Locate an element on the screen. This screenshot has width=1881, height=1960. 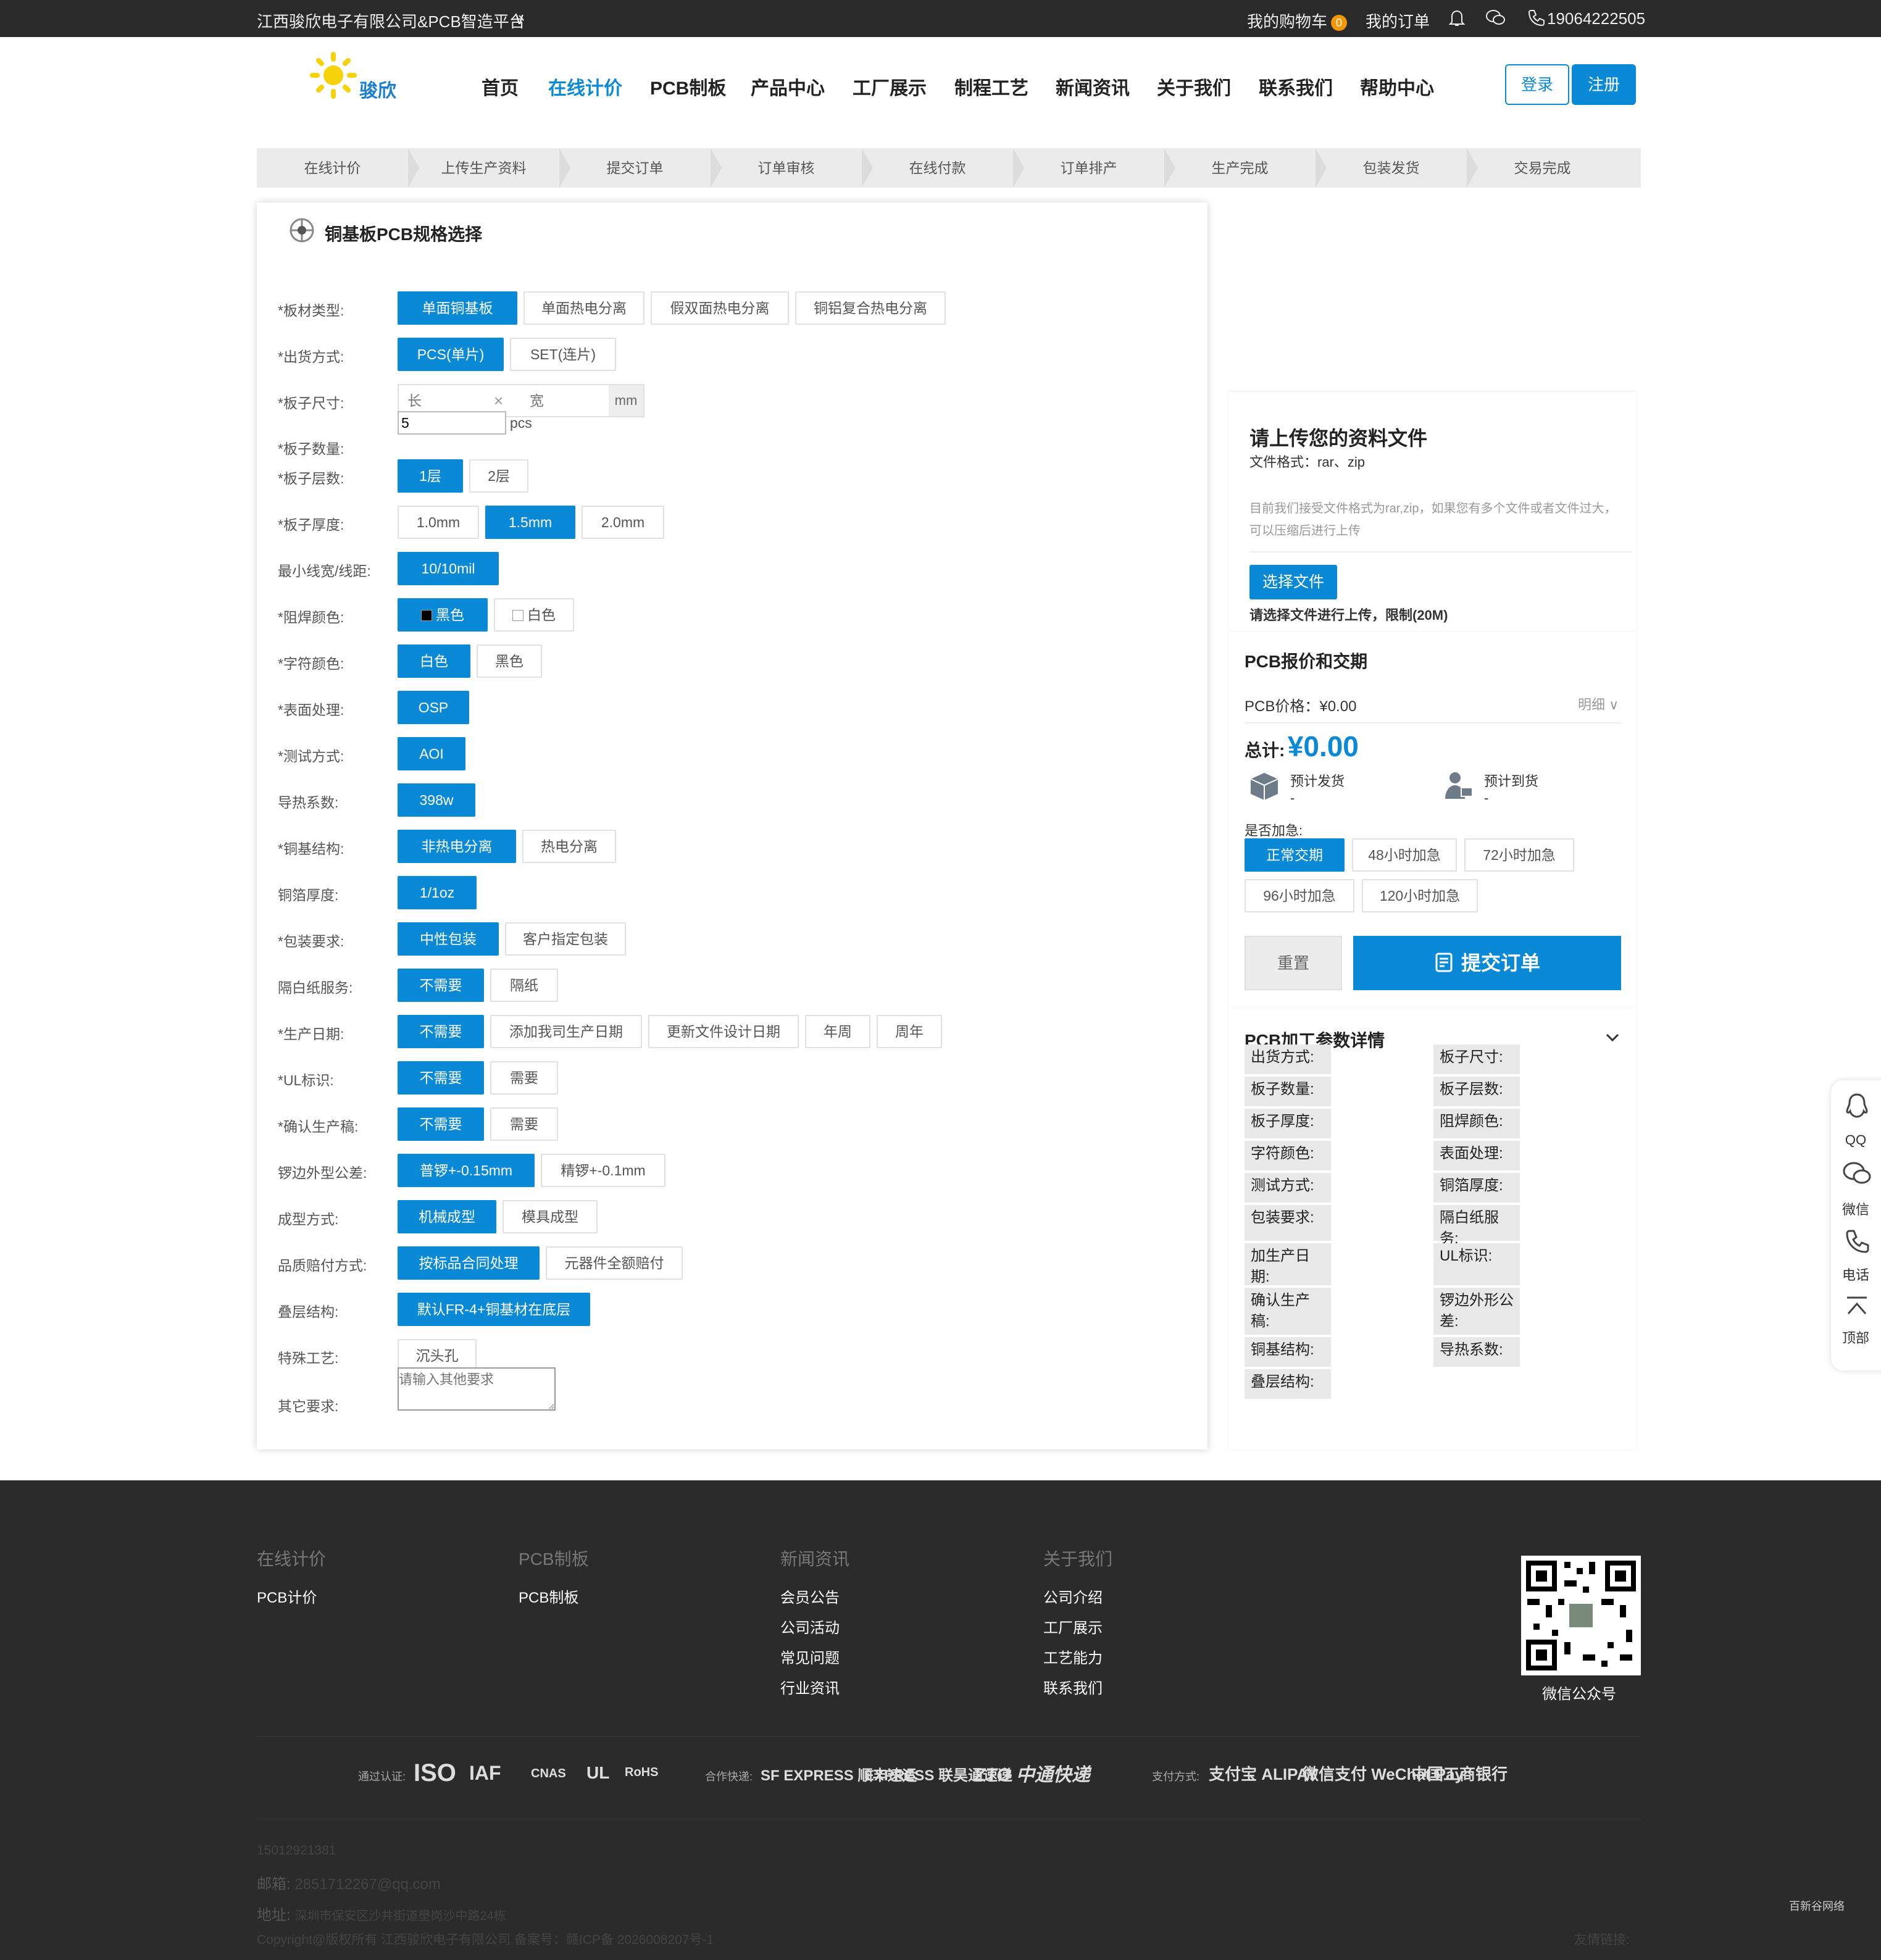
nav-about: 关于我们 is located at coordinates (1194, 87).